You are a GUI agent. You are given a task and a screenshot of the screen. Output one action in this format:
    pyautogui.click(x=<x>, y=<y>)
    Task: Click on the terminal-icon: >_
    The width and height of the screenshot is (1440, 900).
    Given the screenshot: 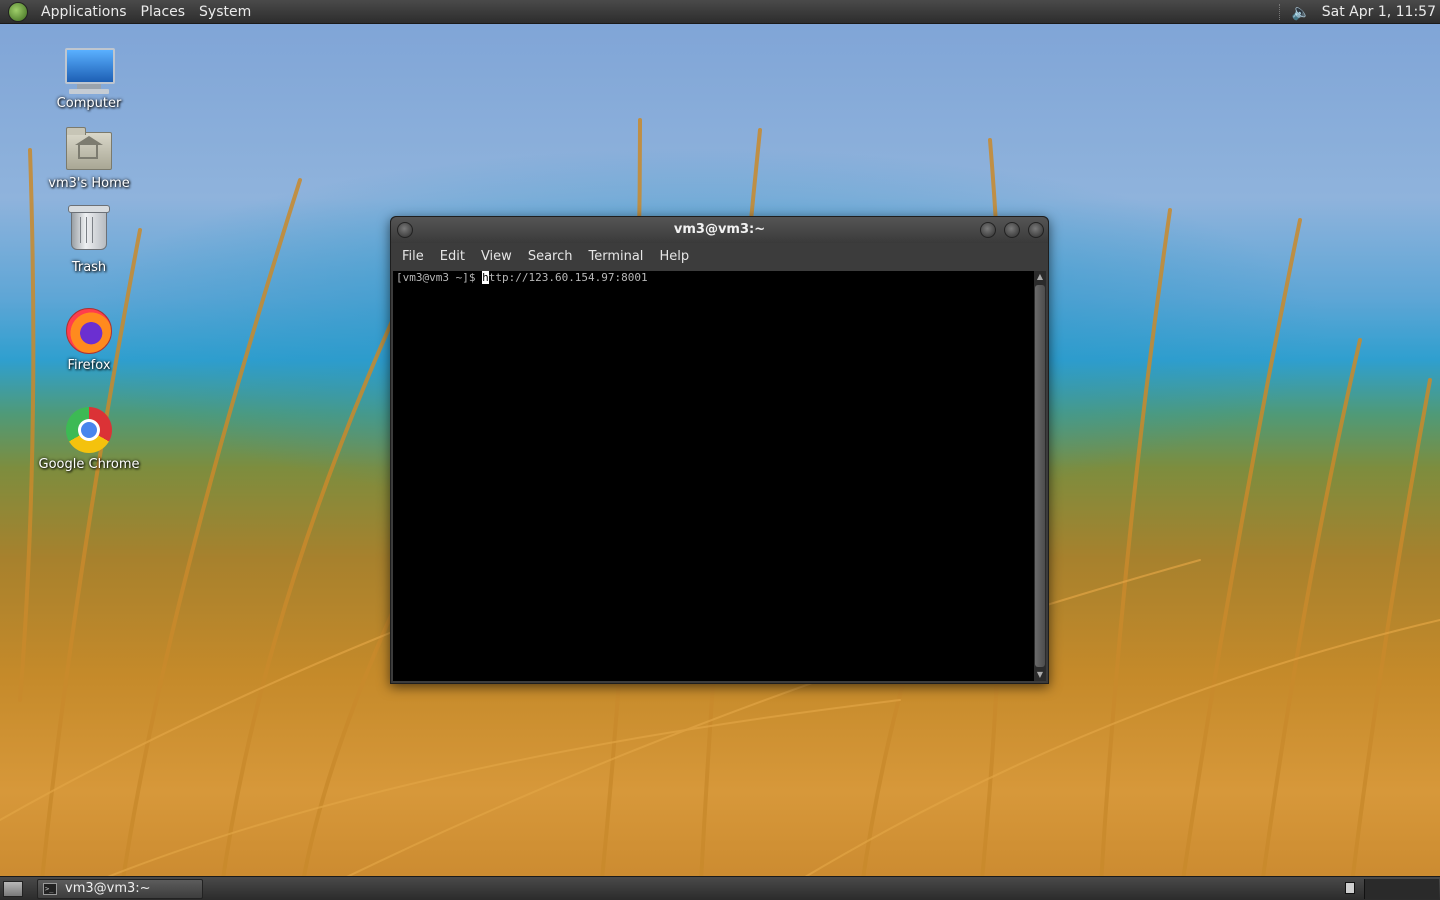 What is the action you would take?
    pyautogui.click(x=50, y=888)
    